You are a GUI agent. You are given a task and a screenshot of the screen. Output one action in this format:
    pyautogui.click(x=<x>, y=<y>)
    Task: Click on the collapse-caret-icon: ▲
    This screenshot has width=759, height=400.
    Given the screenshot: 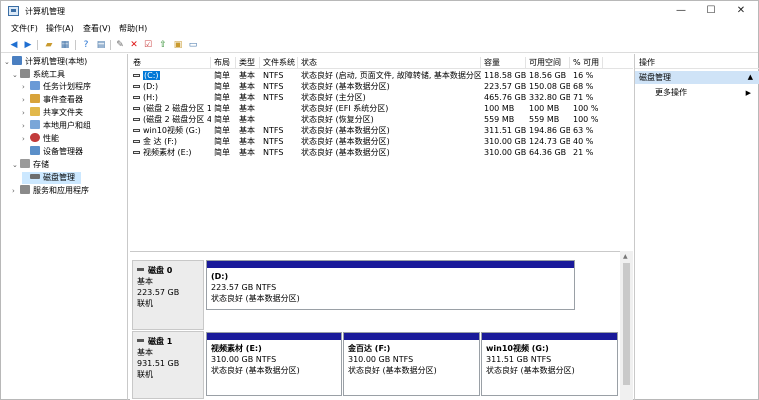 What is the action you would take?
    pyautogui.click(x=750, y=77)
    